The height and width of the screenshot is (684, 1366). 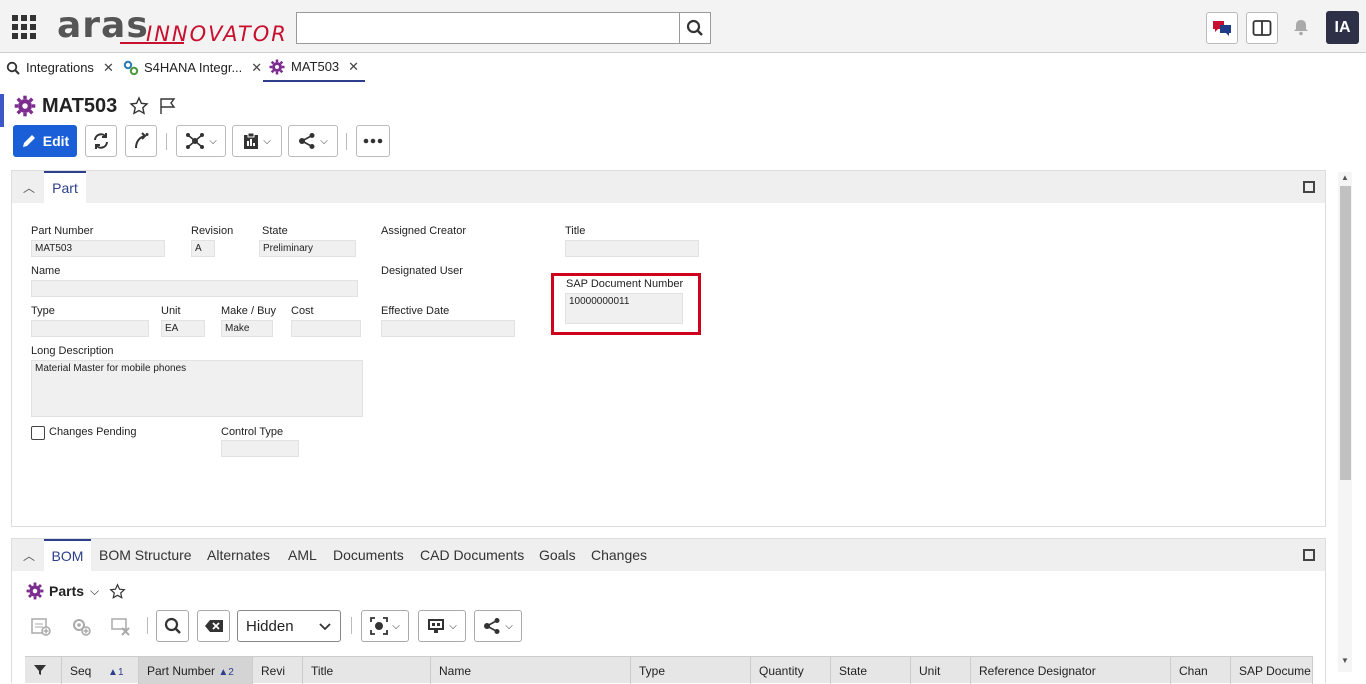 I want to click on tab-changes: Changes, so click(x=619, y=555).